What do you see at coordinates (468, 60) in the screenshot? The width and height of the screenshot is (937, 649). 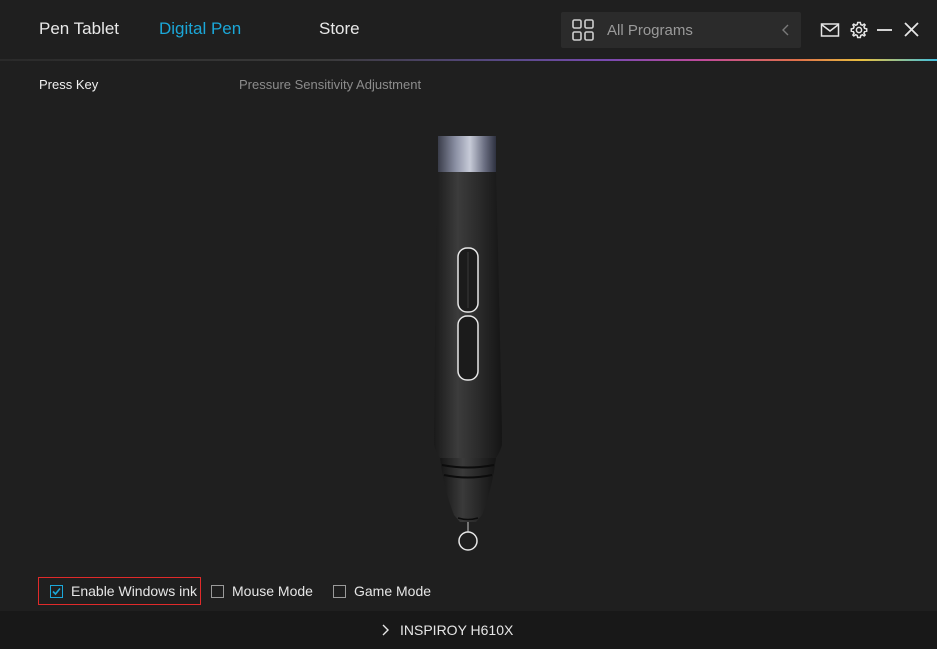 I see `header-divider` at bounding box center [468, 60].